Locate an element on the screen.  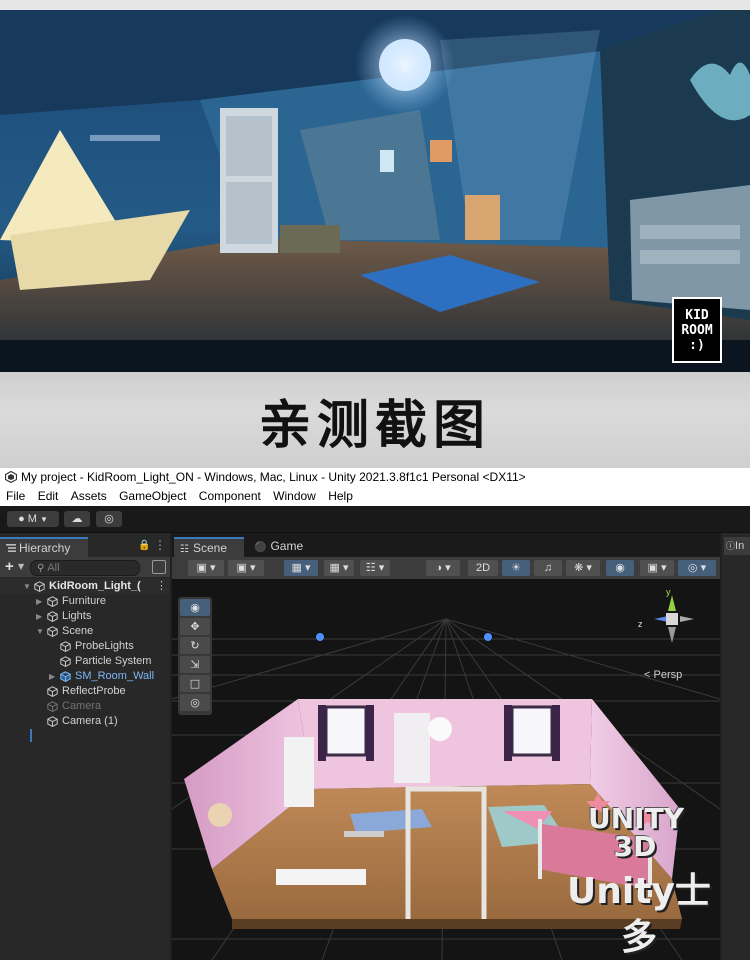
draw-mode-icon: ▣ is located at coordinates (201, 568).